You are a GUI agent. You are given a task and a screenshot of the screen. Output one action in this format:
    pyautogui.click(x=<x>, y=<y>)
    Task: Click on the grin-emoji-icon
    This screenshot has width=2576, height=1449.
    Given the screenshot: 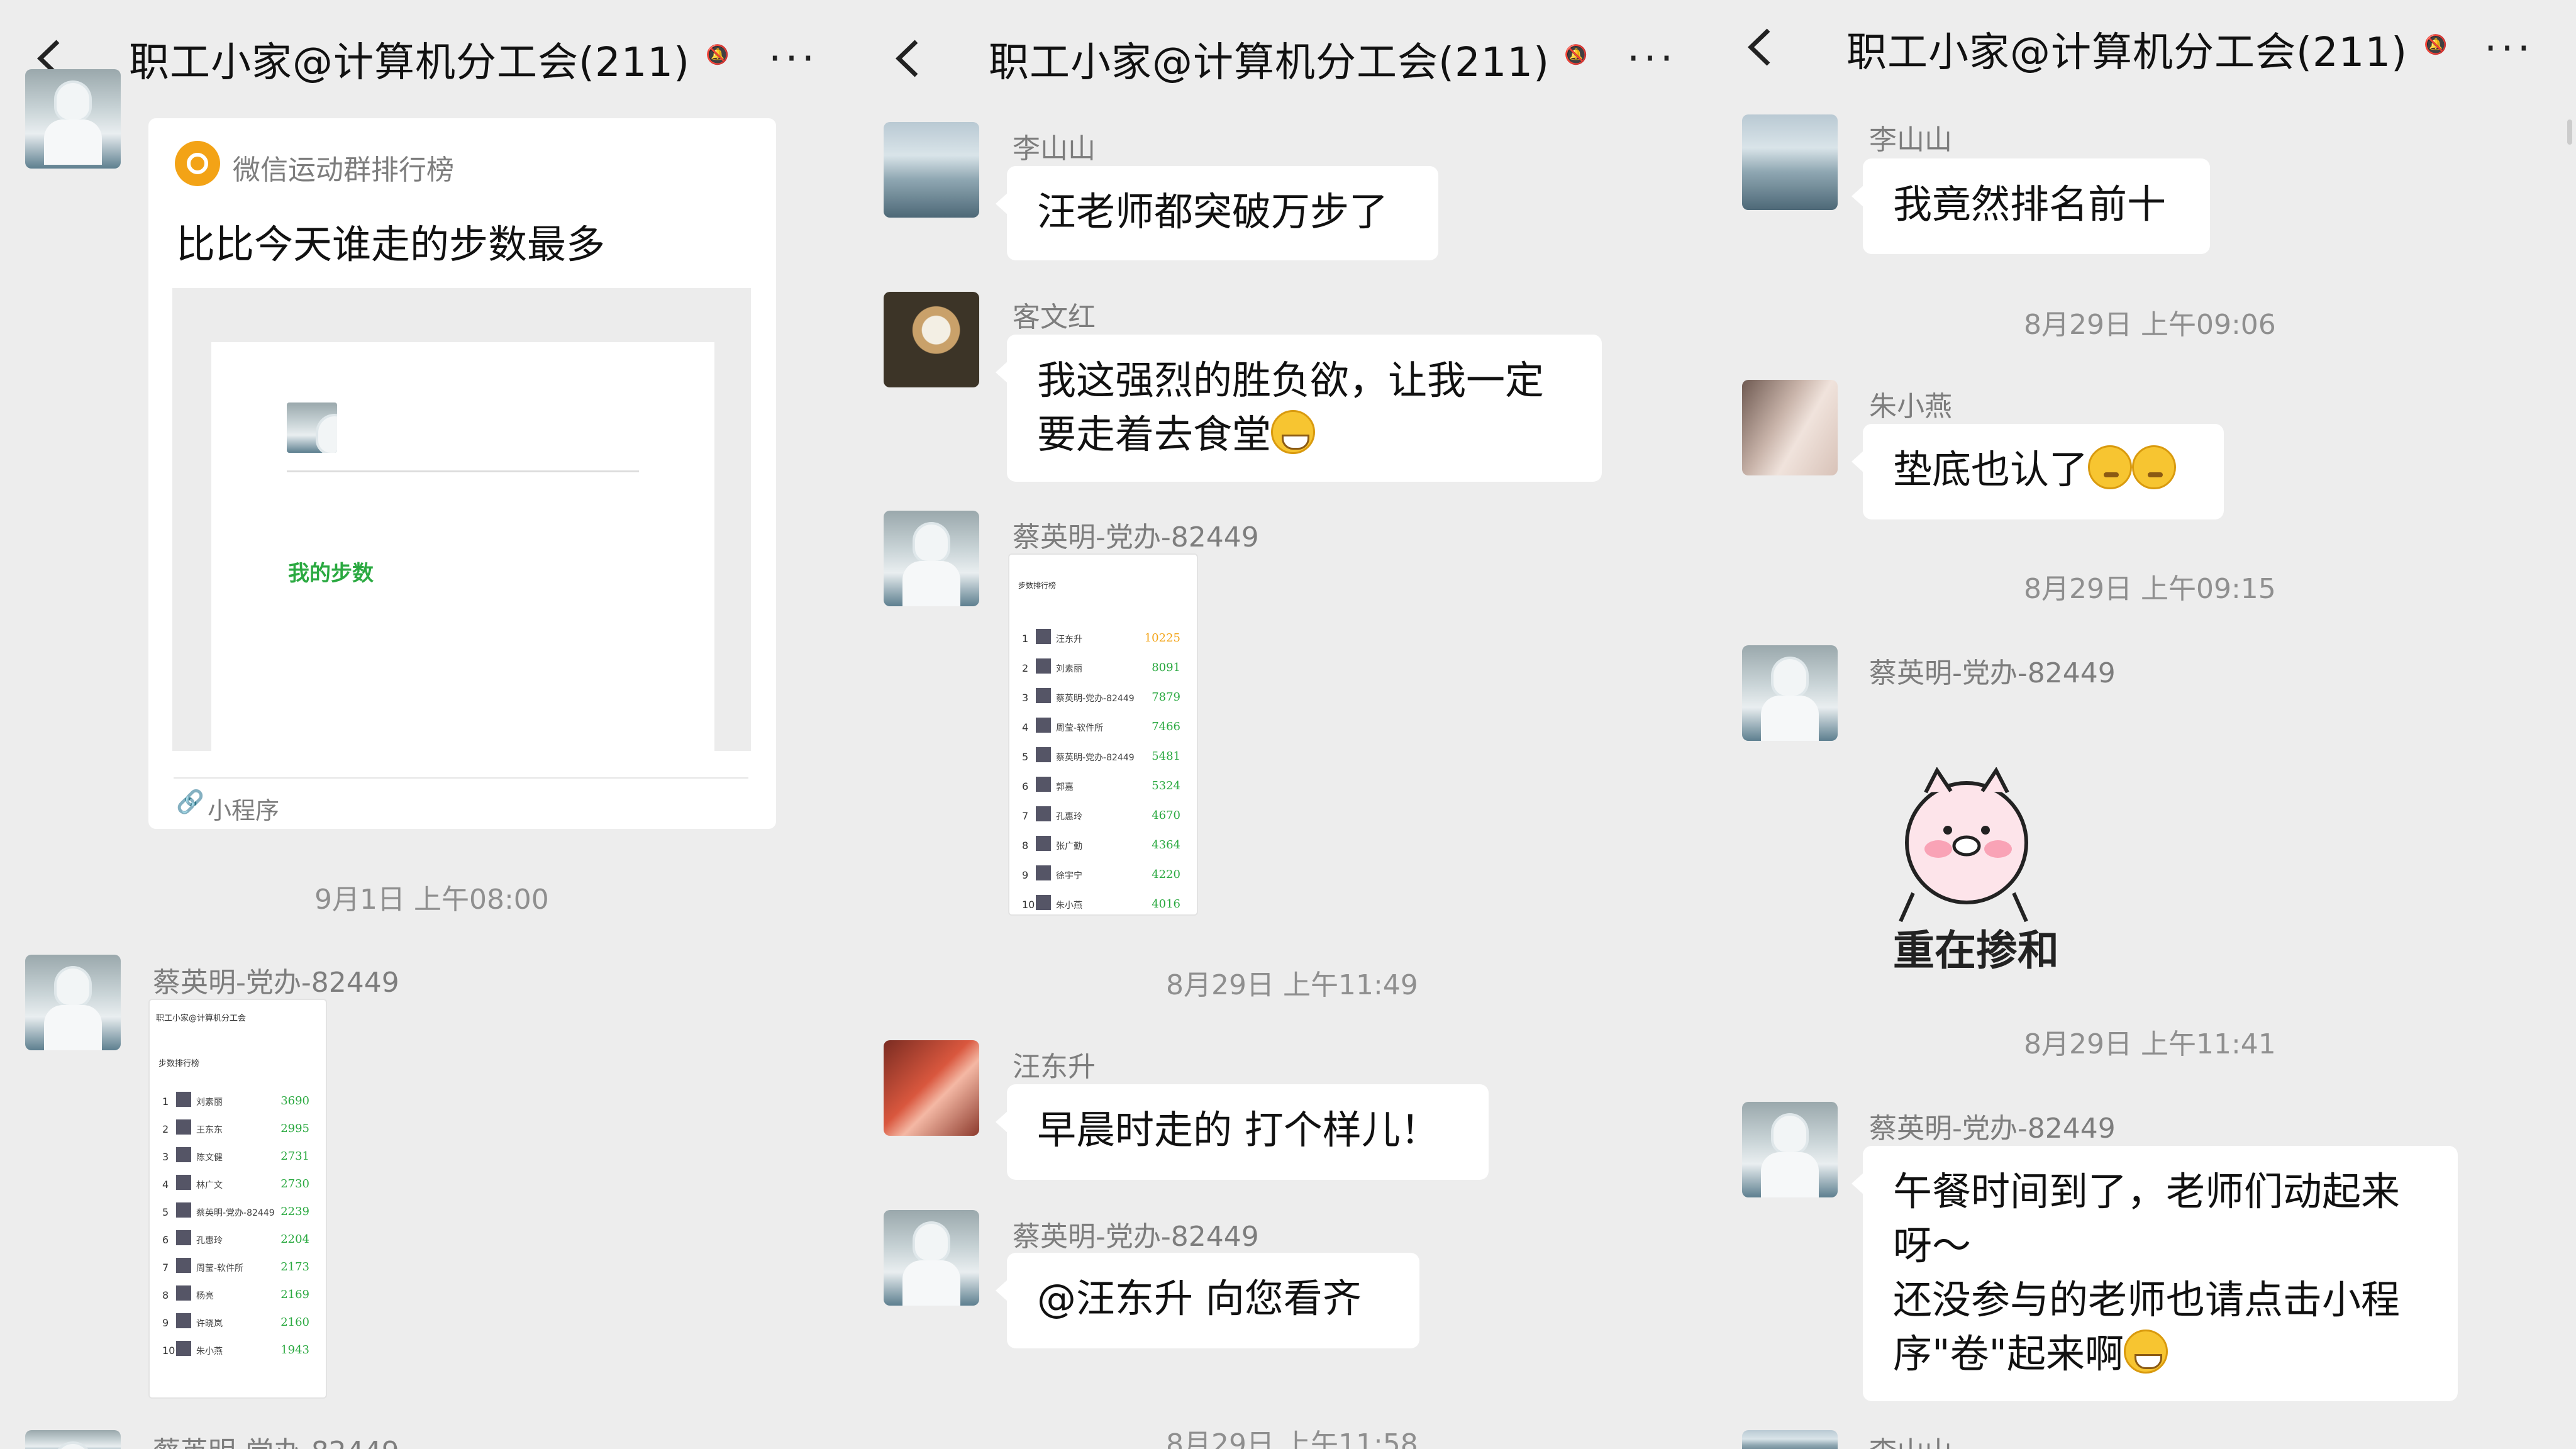 What is the action you would take?
    pyautogui.click(x=2146, y=1352)
    